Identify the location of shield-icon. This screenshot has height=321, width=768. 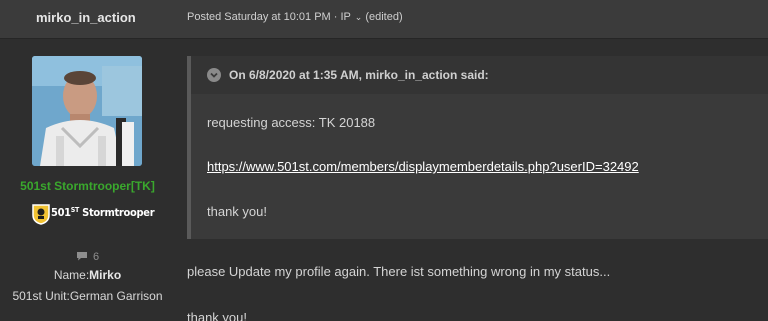
(41, 214).